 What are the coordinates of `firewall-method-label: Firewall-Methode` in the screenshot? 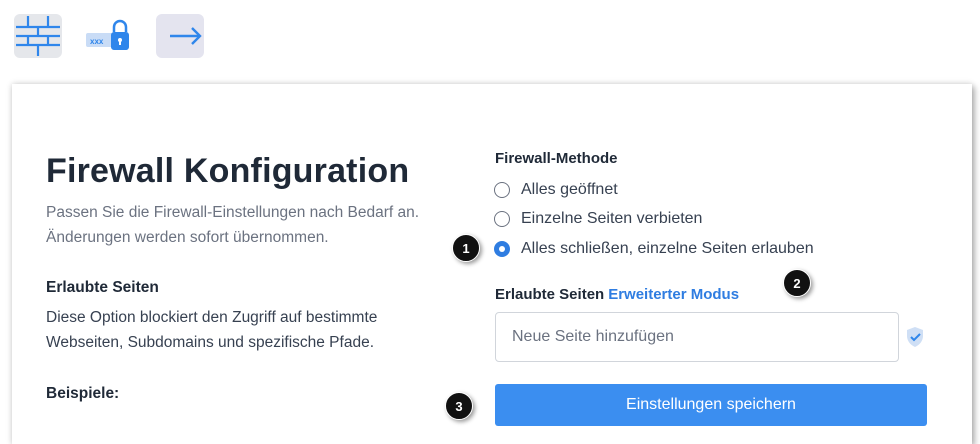 It's located at (556, 158).